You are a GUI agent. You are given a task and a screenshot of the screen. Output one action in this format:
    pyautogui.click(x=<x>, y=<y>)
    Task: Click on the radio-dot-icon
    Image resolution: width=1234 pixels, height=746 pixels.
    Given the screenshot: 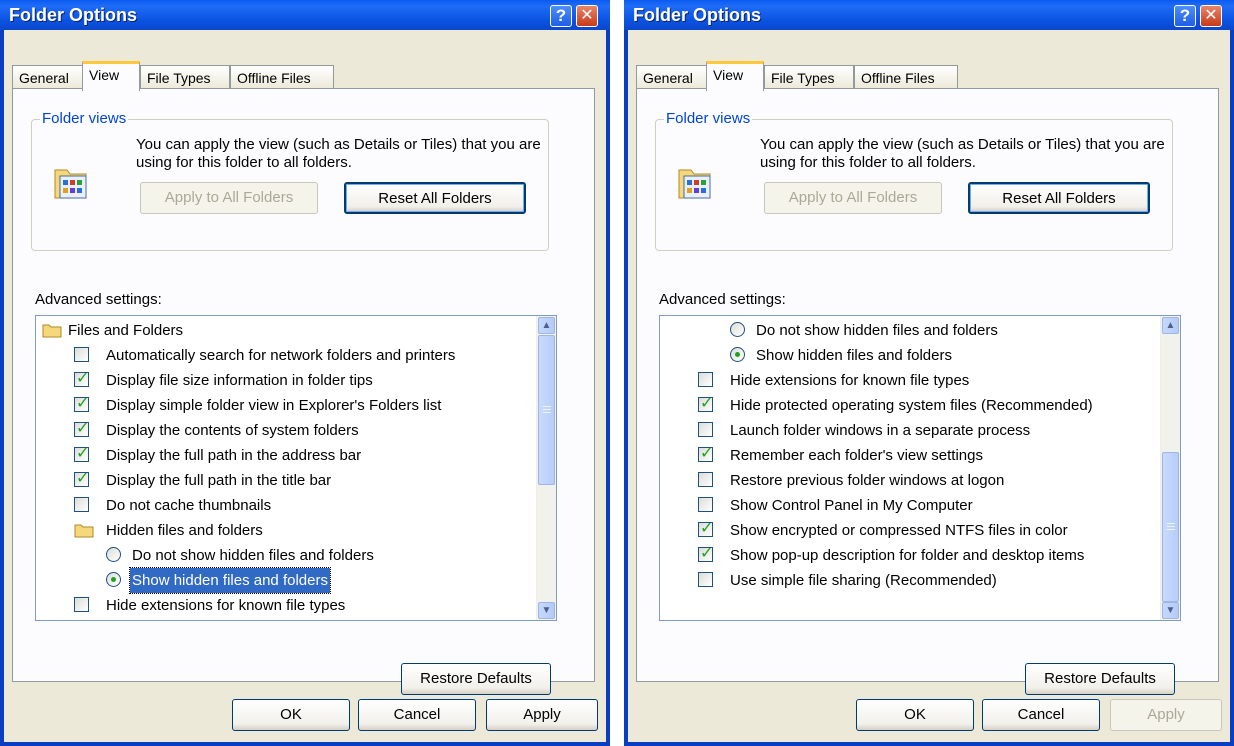 What is the action you would take?
    pyautogui.click(x=113, y=579)
    